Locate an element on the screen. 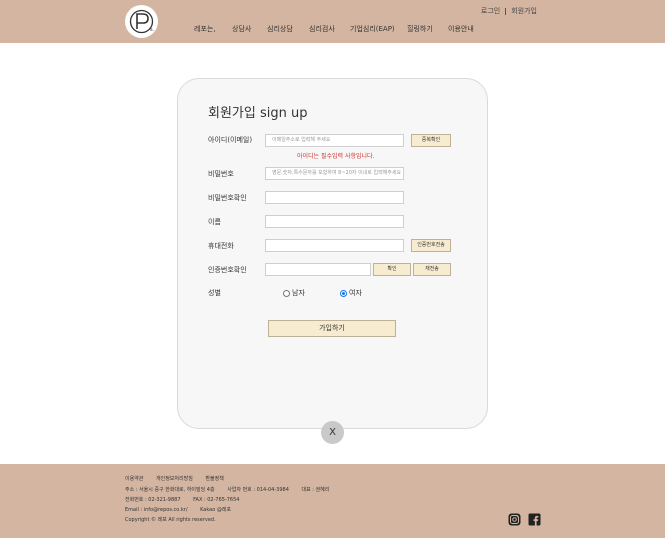 The width and height of the screenshot is (665, 538). site-header is located at coordinates (332, 21).